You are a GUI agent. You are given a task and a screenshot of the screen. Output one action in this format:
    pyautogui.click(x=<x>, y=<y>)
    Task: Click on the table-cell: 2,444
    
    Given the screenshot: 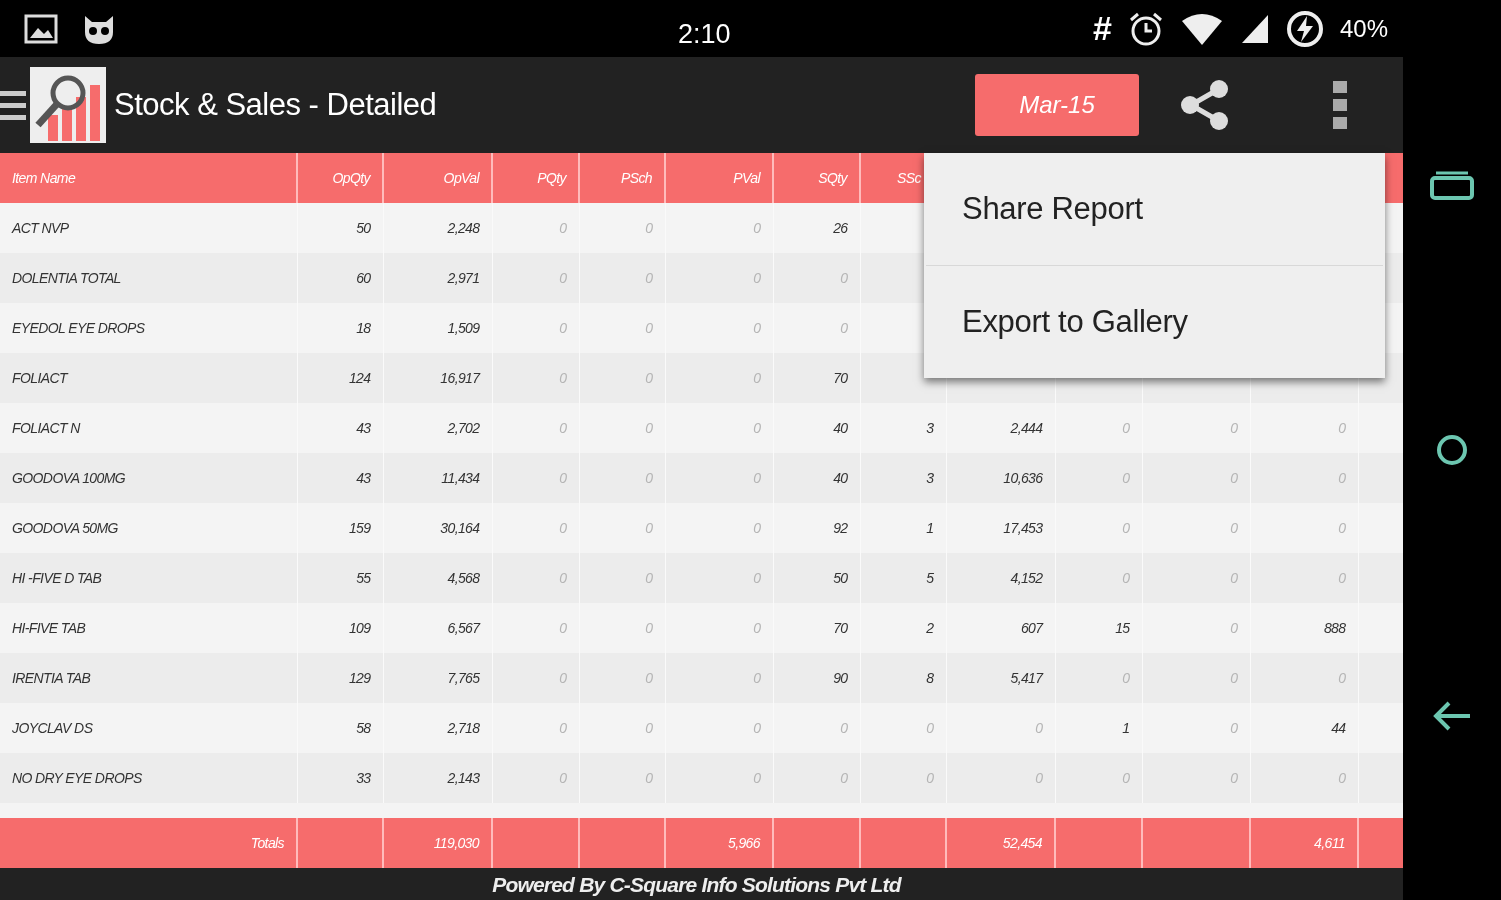 What is the action you would take?
    pyautogui.click(x=1000, y=428)
    